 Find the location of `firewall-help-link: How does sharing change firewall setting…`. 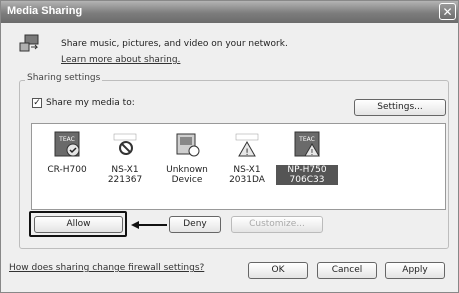

firewall-help-link: How does sharing change firewall setting… is located at coordinates (106, 268).